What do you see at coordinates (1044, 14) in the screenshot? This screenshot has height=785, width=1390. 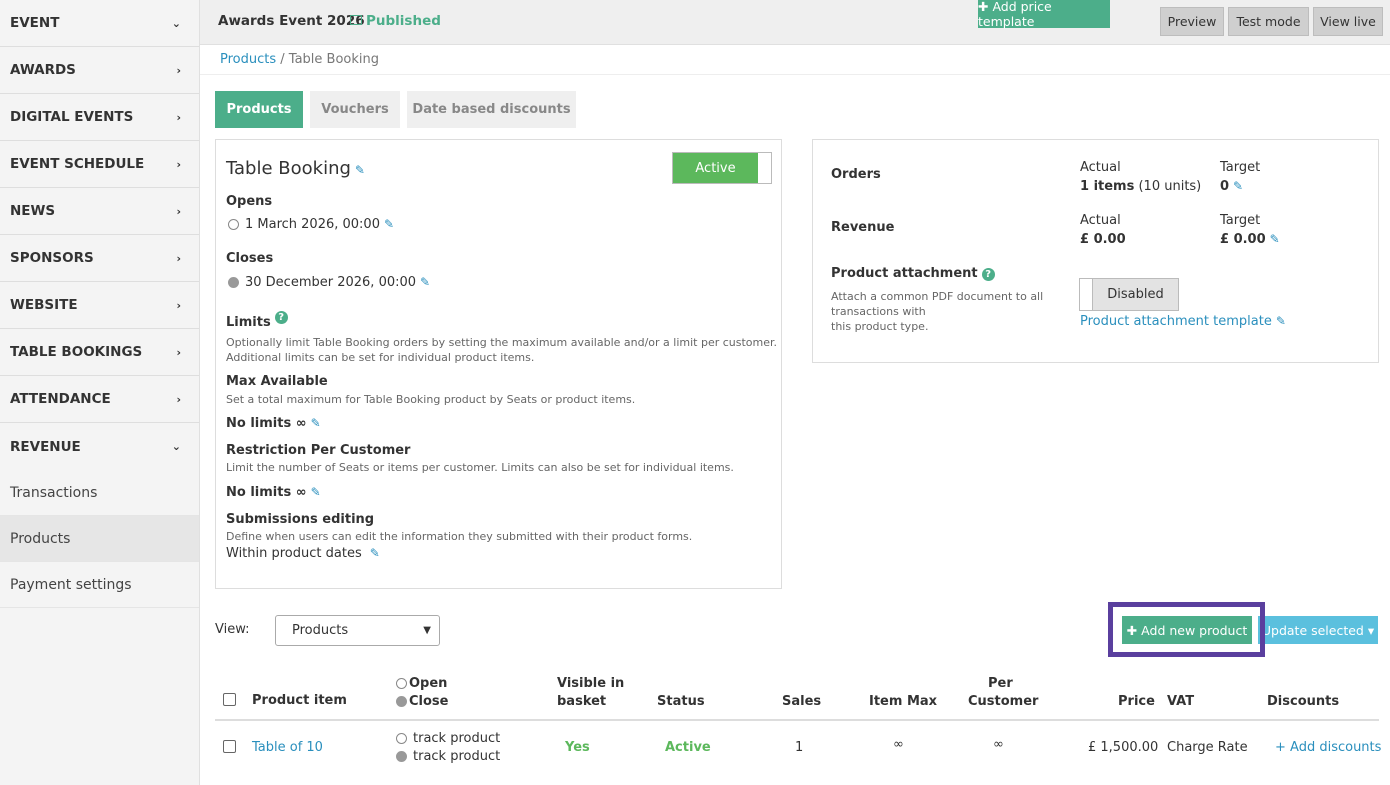 I see `add-price-template-button: ✚ Add price template` at bounding box center [1044, 14].